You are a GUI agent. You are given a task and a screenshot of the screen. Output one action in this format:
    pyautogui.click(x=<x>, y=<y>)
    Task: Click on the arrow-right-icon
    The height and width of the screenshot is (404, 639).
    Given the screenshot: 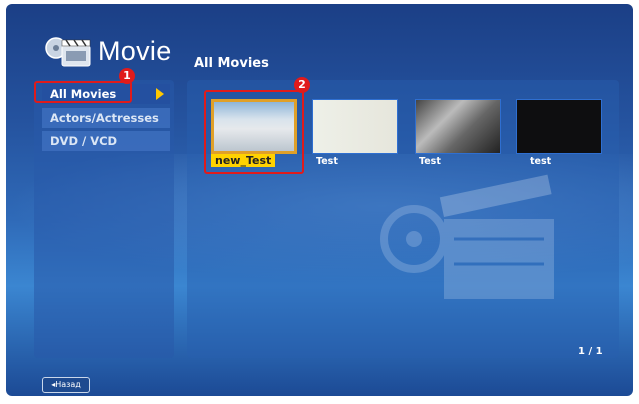 What is the action you would take?
    pyautogui.click(x=160, y=94)
    